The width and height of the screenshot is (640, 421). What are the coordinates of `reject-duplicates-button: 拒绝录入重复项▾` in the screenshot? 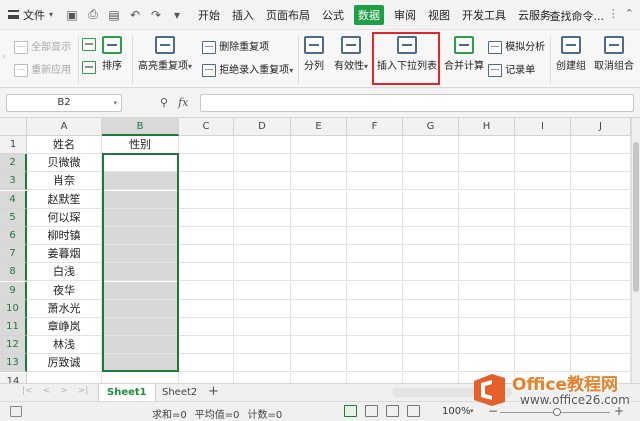 It's located at (247, 69).